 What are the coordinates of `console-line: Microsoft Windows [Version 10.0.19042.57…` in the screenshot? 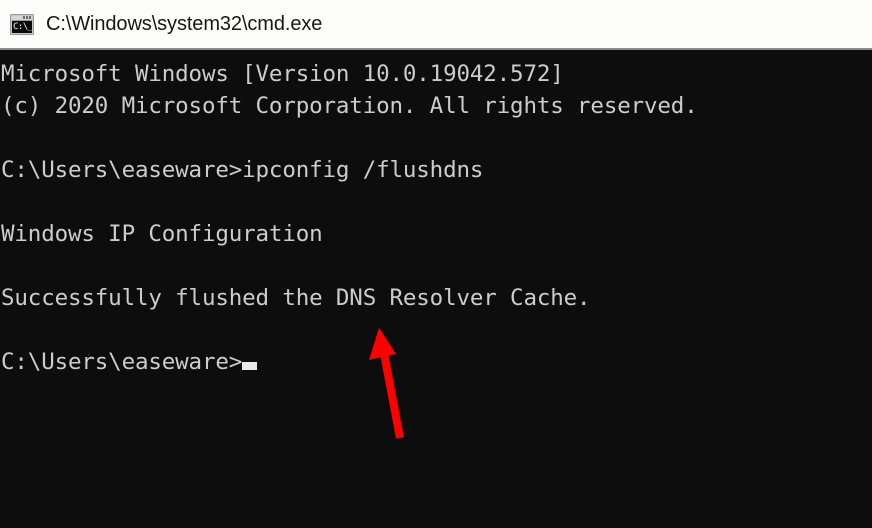 It's located at (282, 74).